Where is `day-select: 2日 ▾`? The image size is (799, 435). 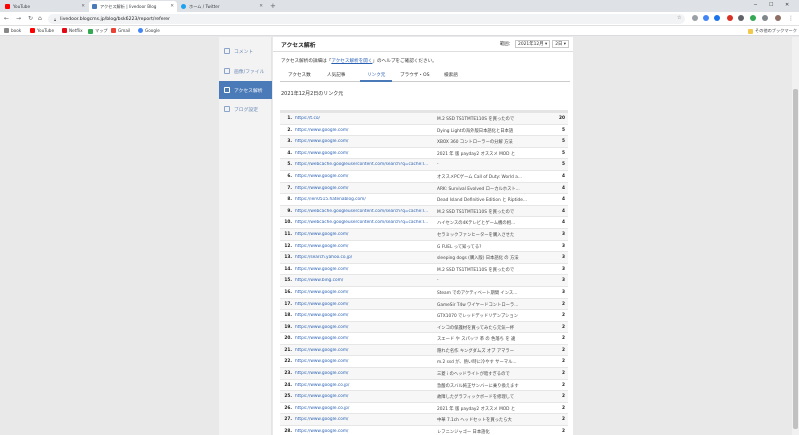 day-select: 2日 ▾ is located at coordinates (560, 44).